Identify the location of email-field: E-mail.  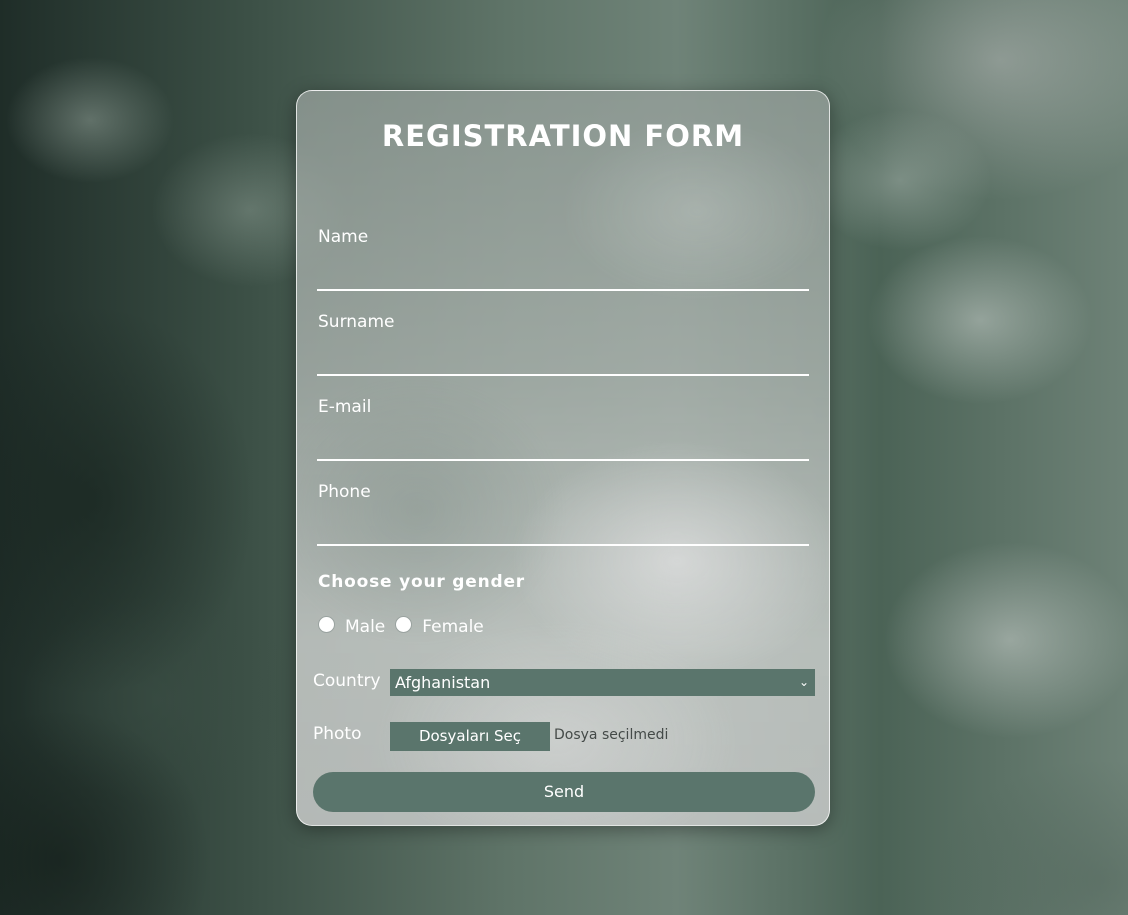
(563, 429).